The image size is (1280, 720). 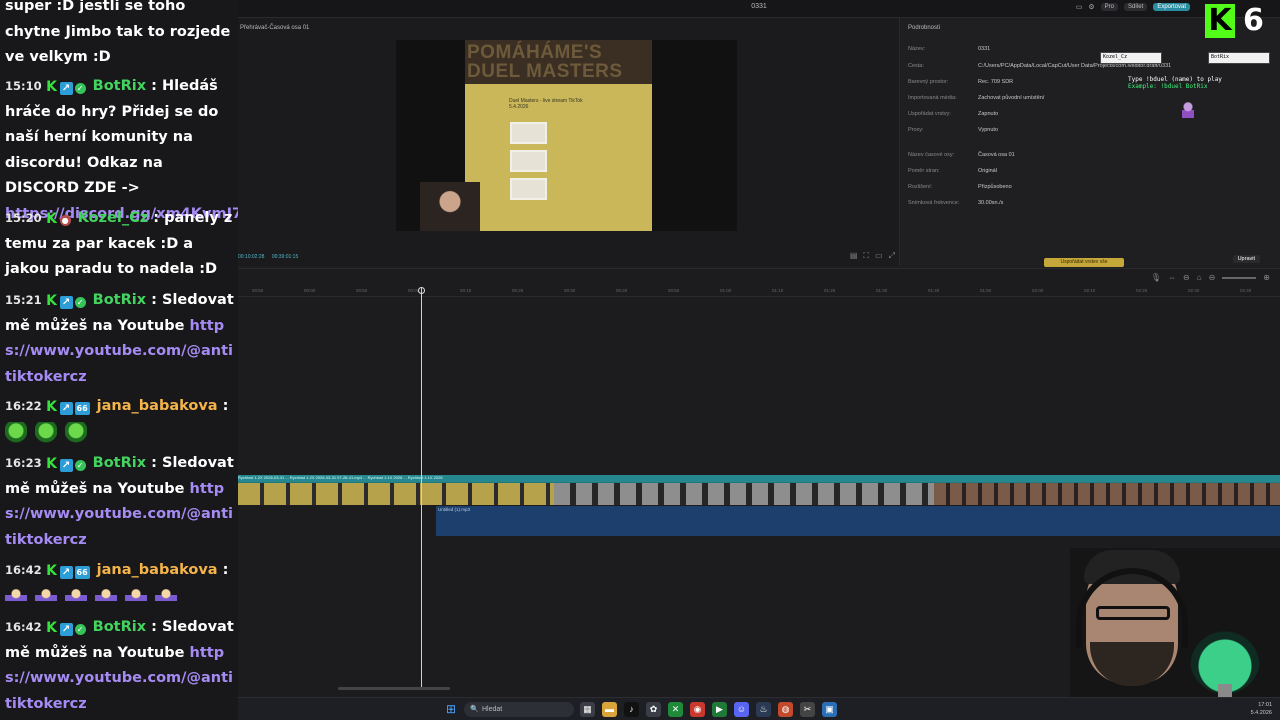 I want to click on quality-icon: ▤, so click(x=854, y=256).